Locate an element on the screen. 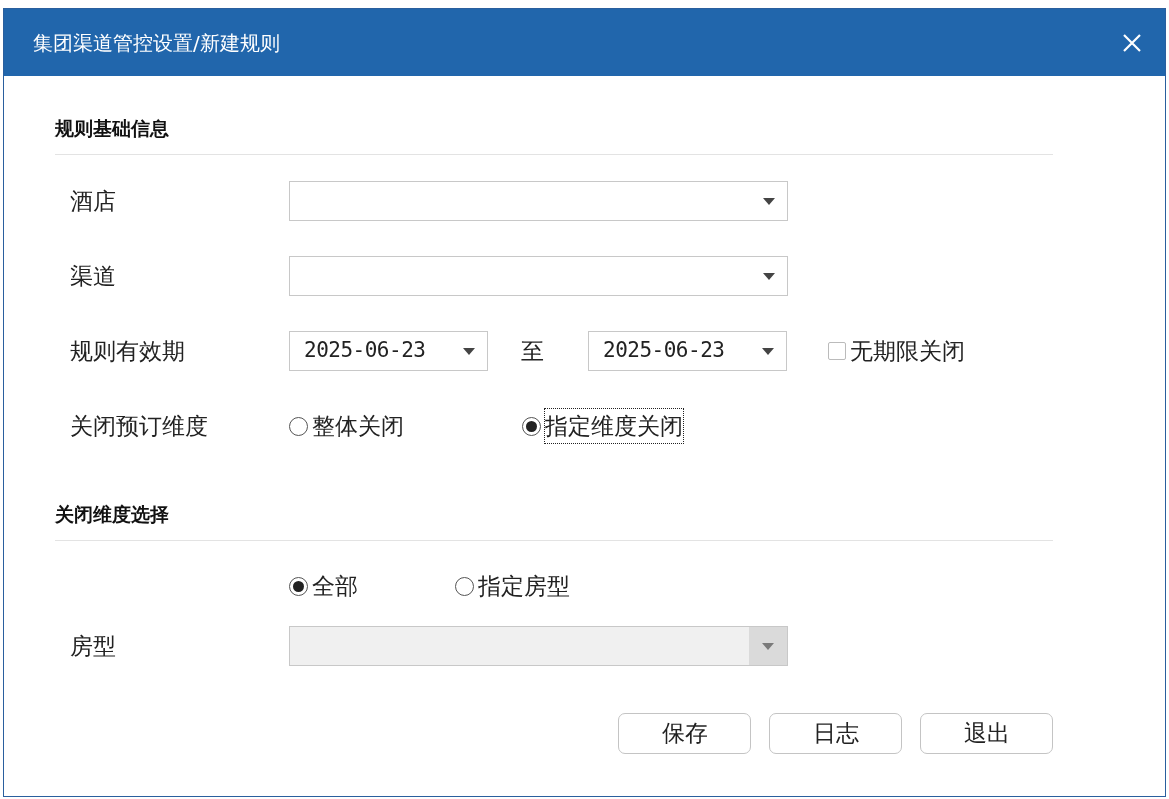 The image size is (1169, 799). section-heading: 规则基础信息 is located at coordinates (112, 128).